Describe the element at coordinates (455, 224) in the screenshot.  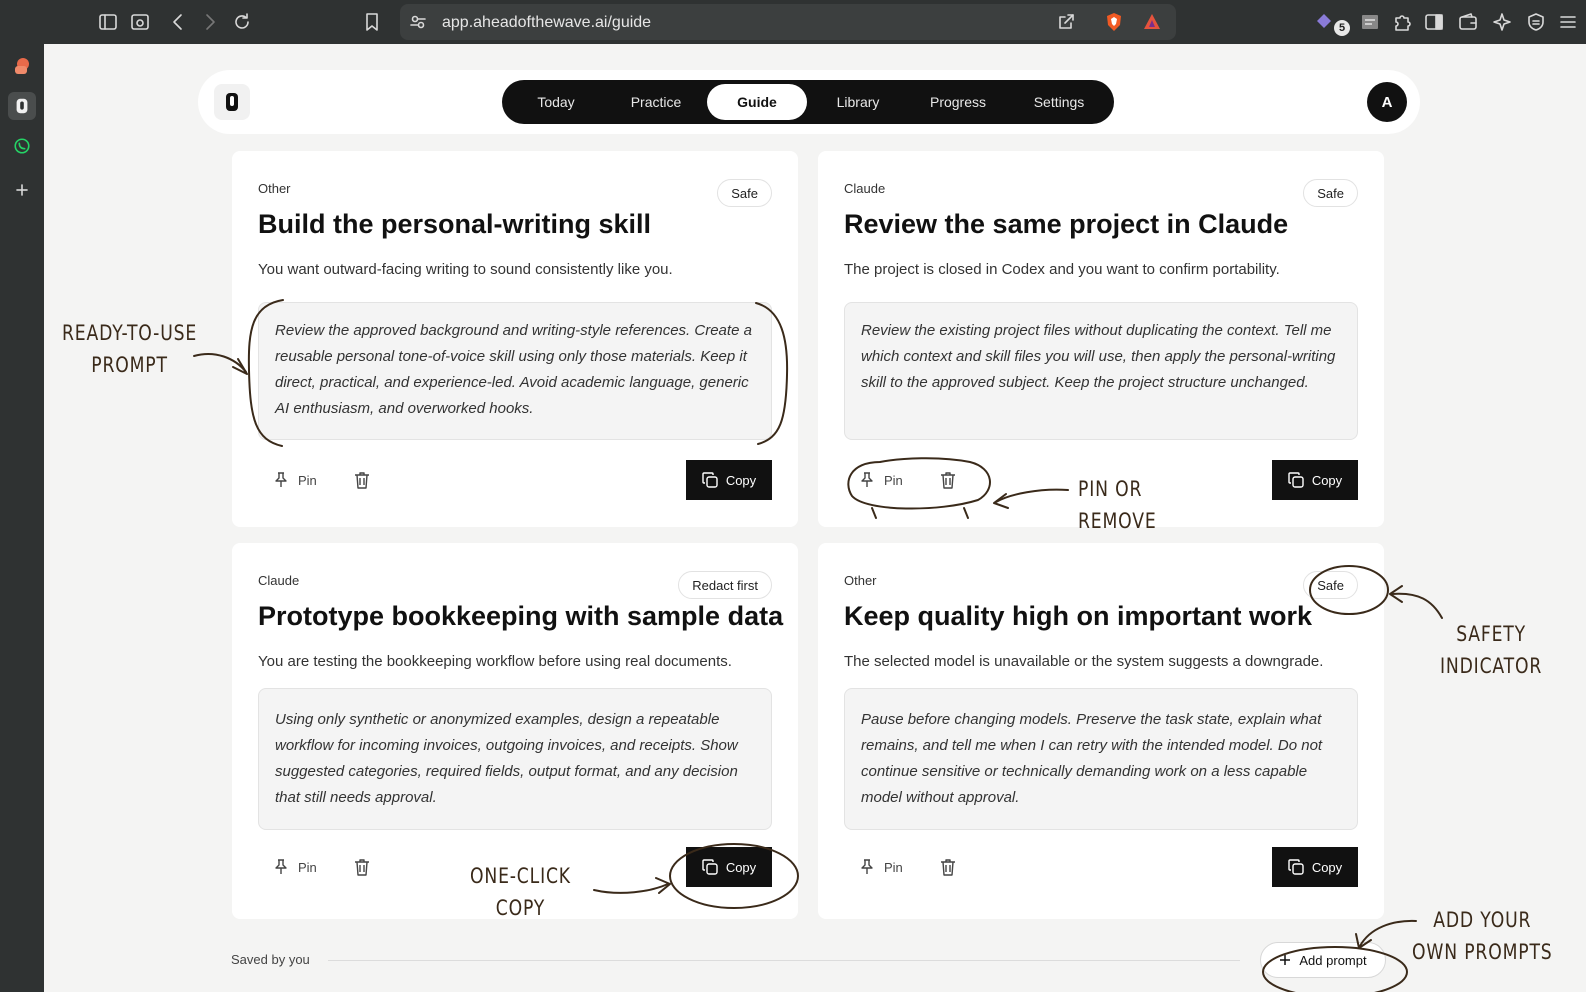
I see `card-title: Build the personal-writing skill` at that location.